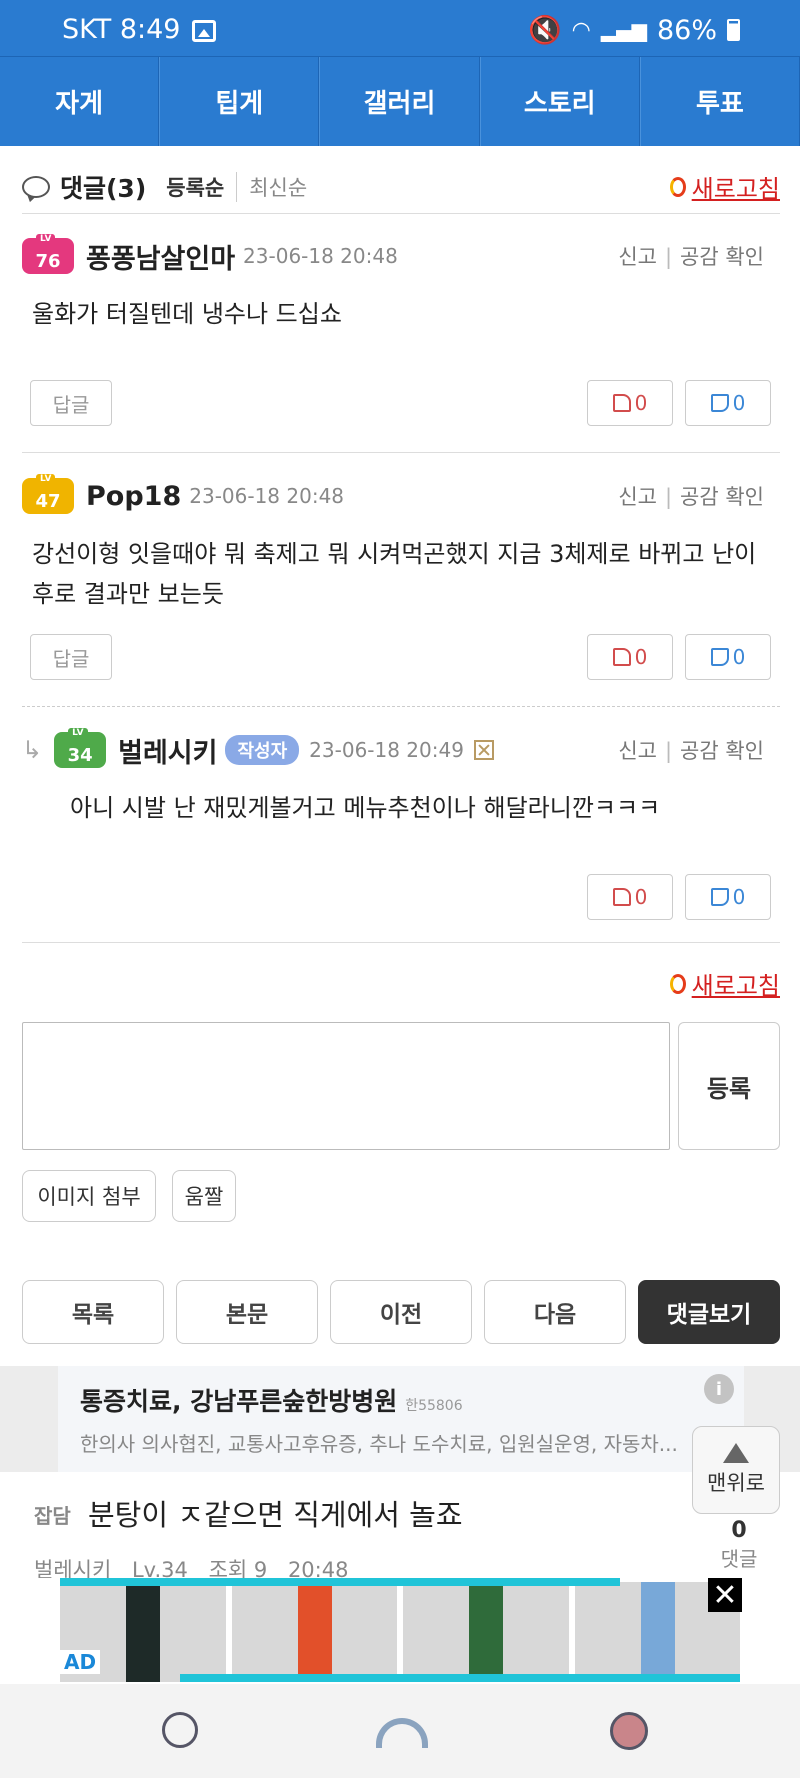 The height and width of the screenshot is (1778, 800). Describe the element at coordinates (545, 30) in the screenshot. I see `mute-icon: 🔇` at that location.